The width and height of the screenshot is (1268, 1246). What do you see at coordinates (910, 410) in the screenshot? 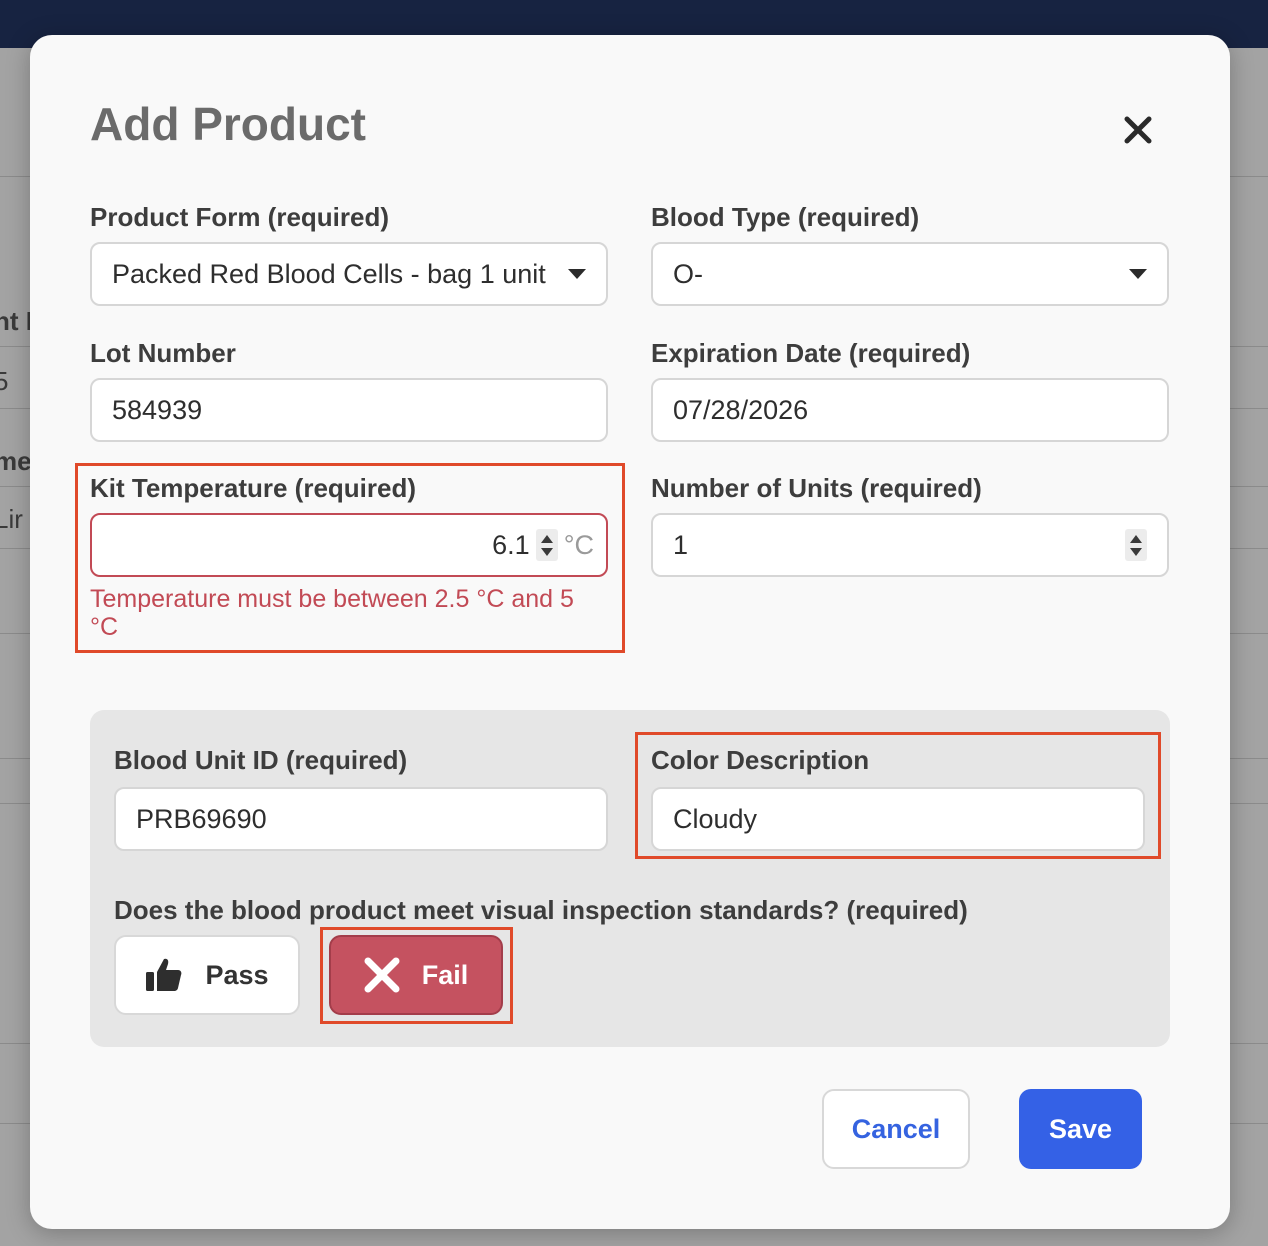
I see `expiration-date-input: 07/28/2026` at bounding box center [910, 410].